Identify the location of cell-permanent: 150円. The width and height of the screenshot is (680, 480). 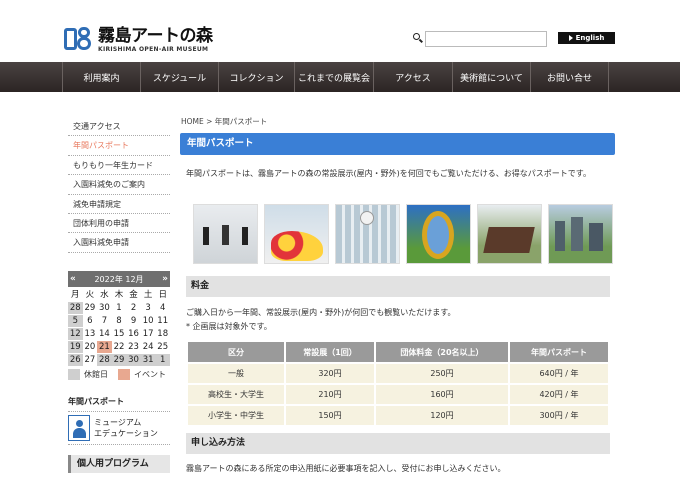
(330, 415).